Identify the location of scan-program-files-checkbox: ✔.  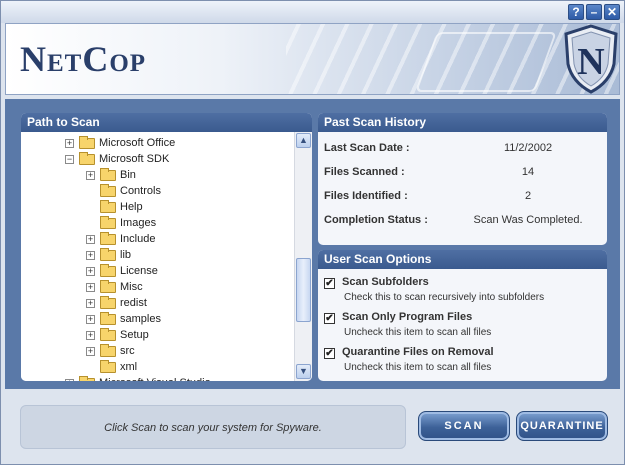
(329, 318).